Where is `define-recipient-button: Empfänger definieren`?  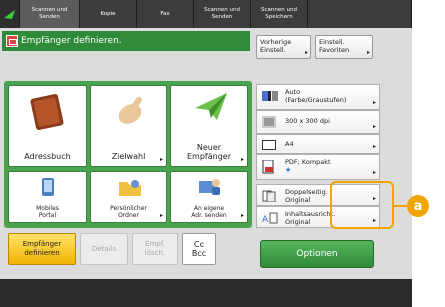
define-recipient-button: Empfänger definieren is located at coordinates (42, 249).